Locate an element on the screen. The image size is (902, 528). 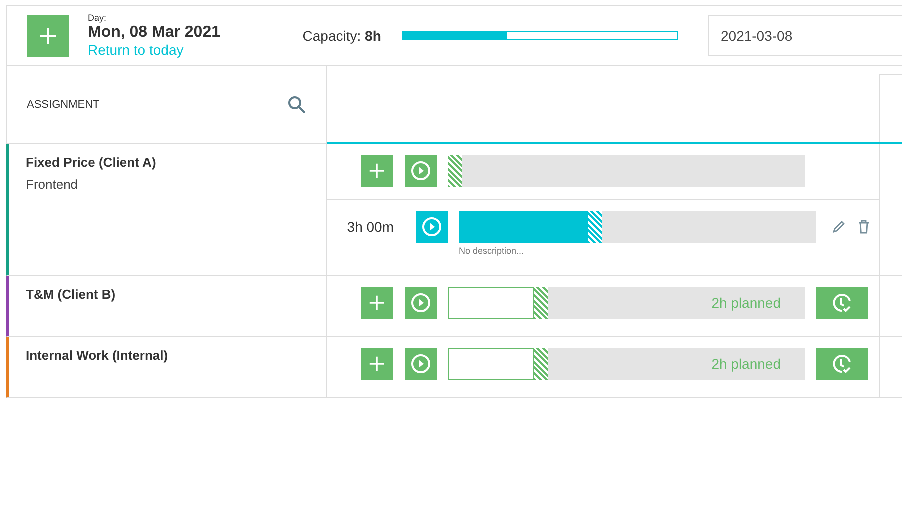
assignment-name: Internal Work (Internal) is located at coordinates (98, 355).